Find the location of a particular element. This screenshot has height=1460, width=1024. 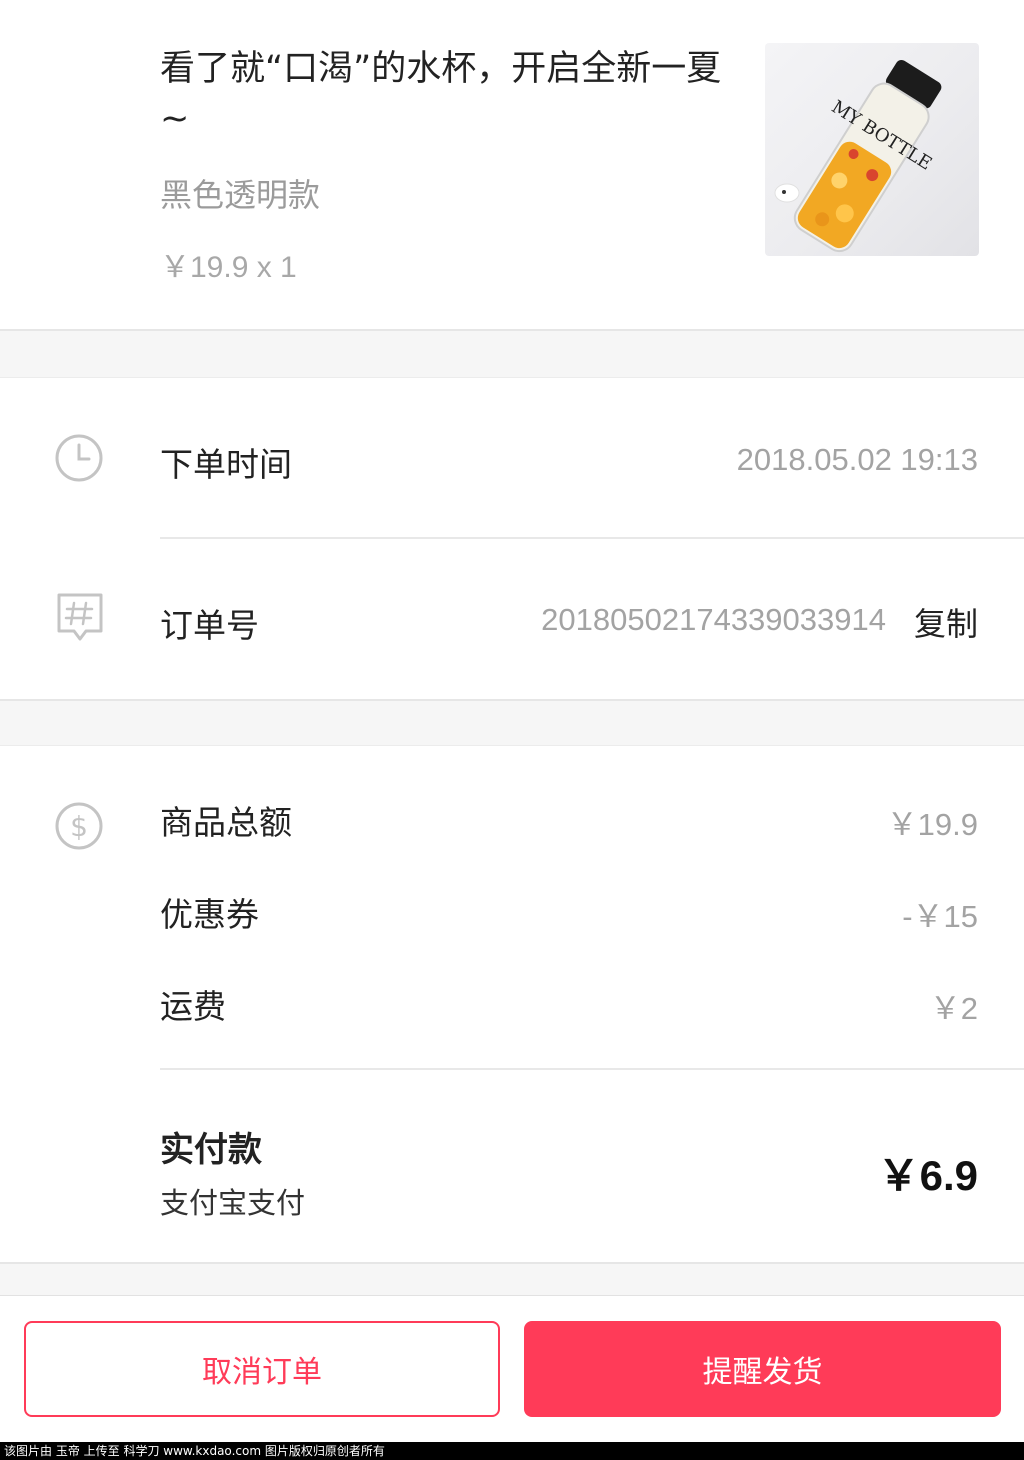

copy-order-number-button: 复制 is located at coordinates (946, 622).